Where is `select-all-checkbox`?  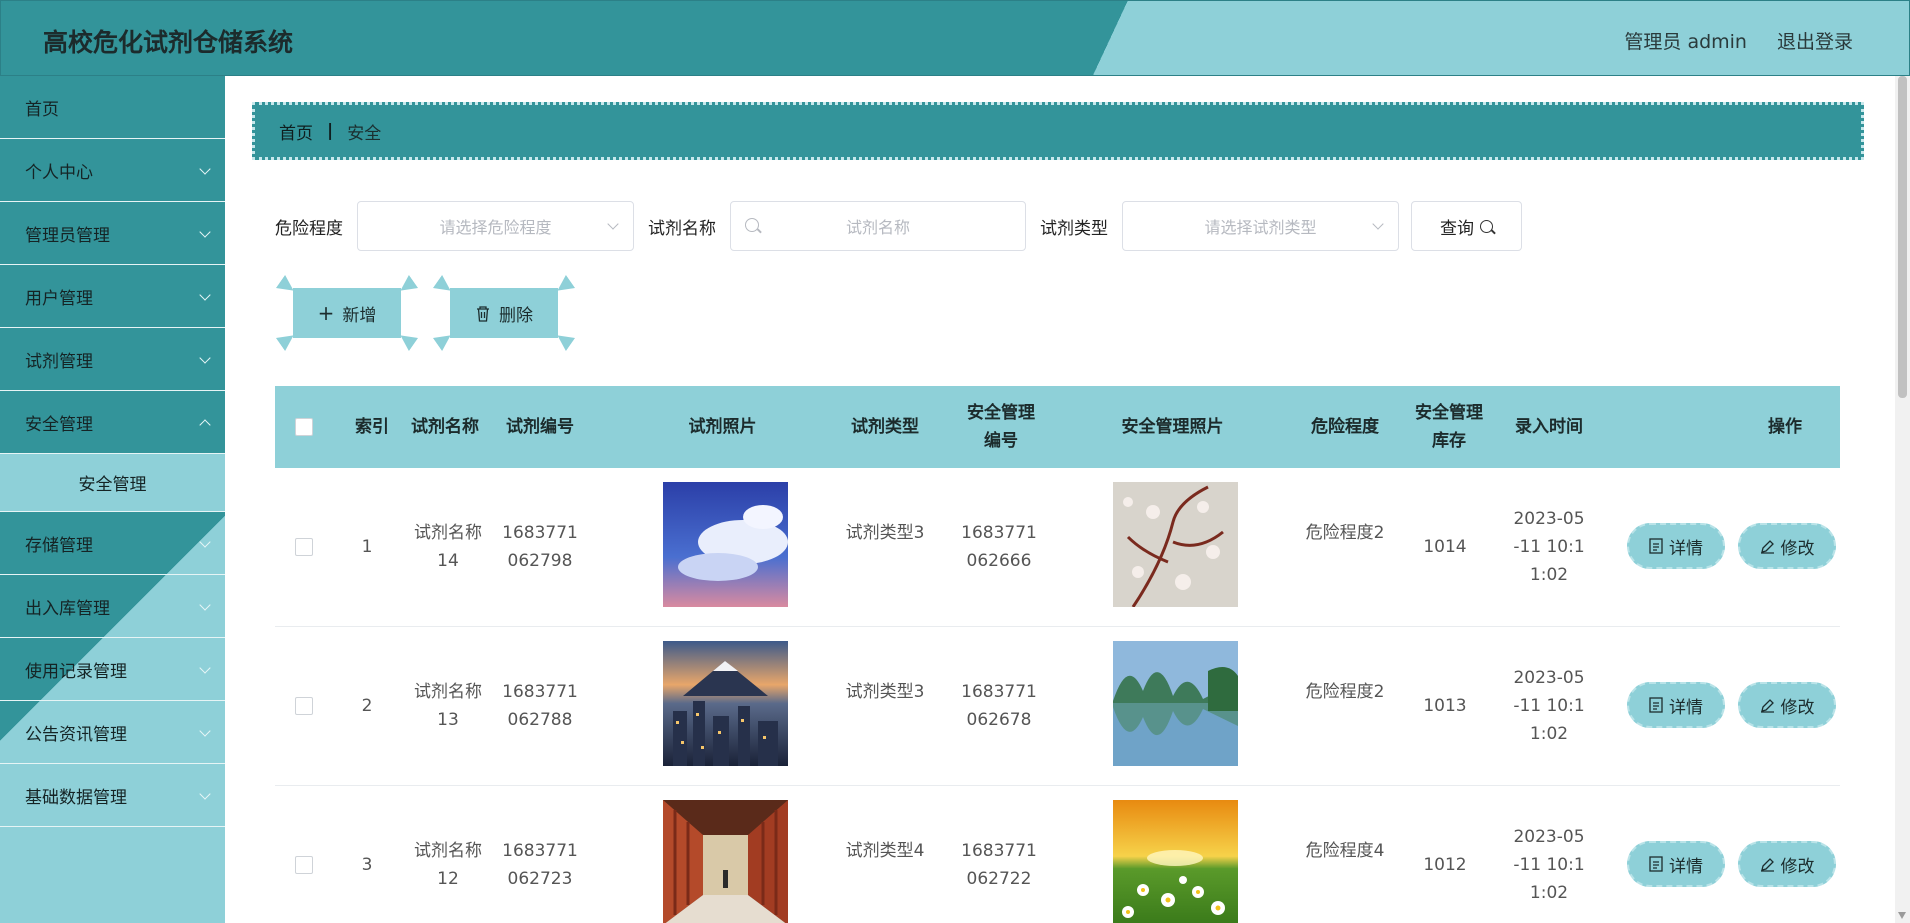
select-all-checkbox is located at coordinates (304, 427).